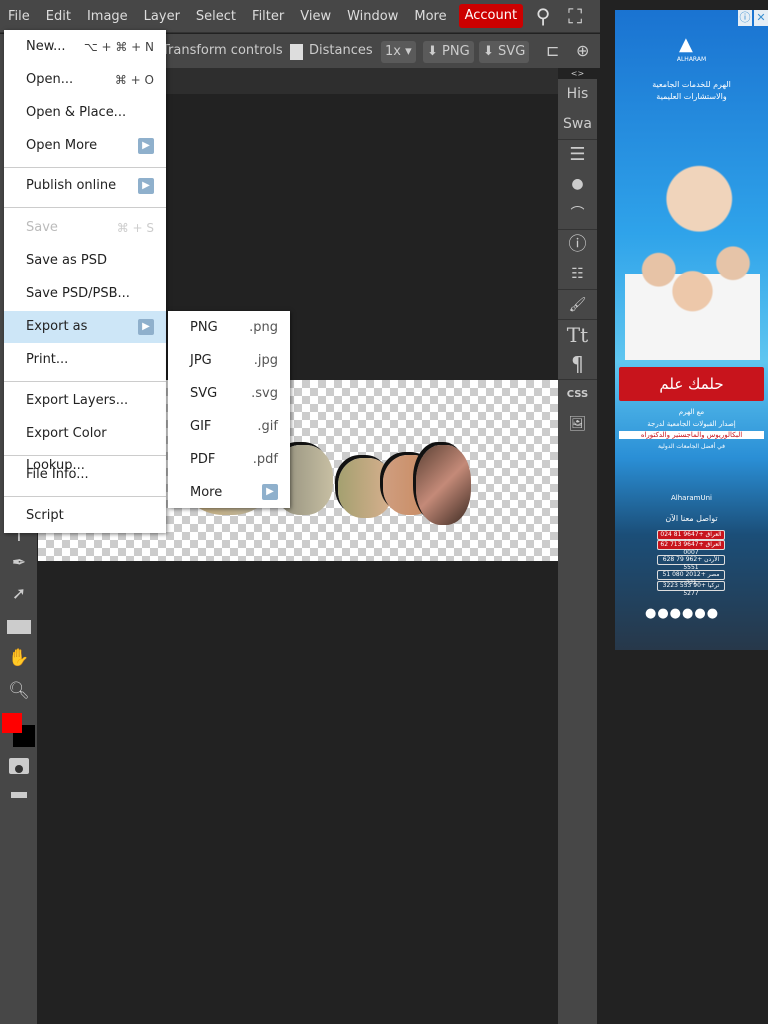 This screenshot has height=1024, width=768. What do you see at coordinates (264, 393) in the screenshot?
I see `extension: .svg` at bounding box center [264, 393].